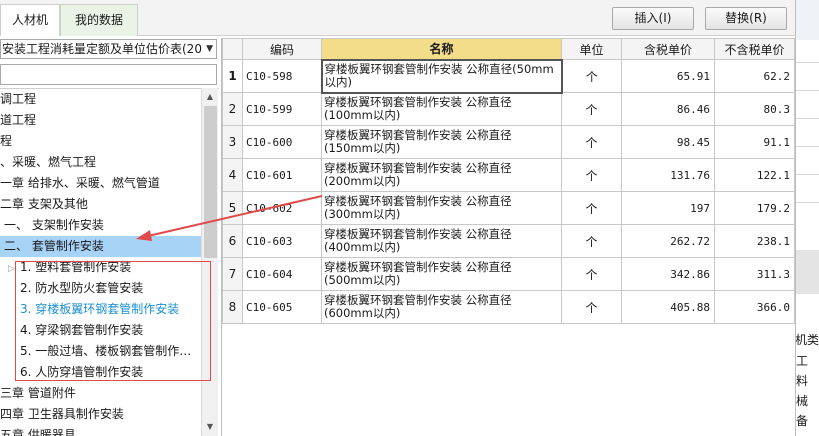 The width and height of the screenshot is (819, 436). Describe the element at coordinates (653, 18) in the screenshot. I see `insert-button: 插入(I)` at that location.